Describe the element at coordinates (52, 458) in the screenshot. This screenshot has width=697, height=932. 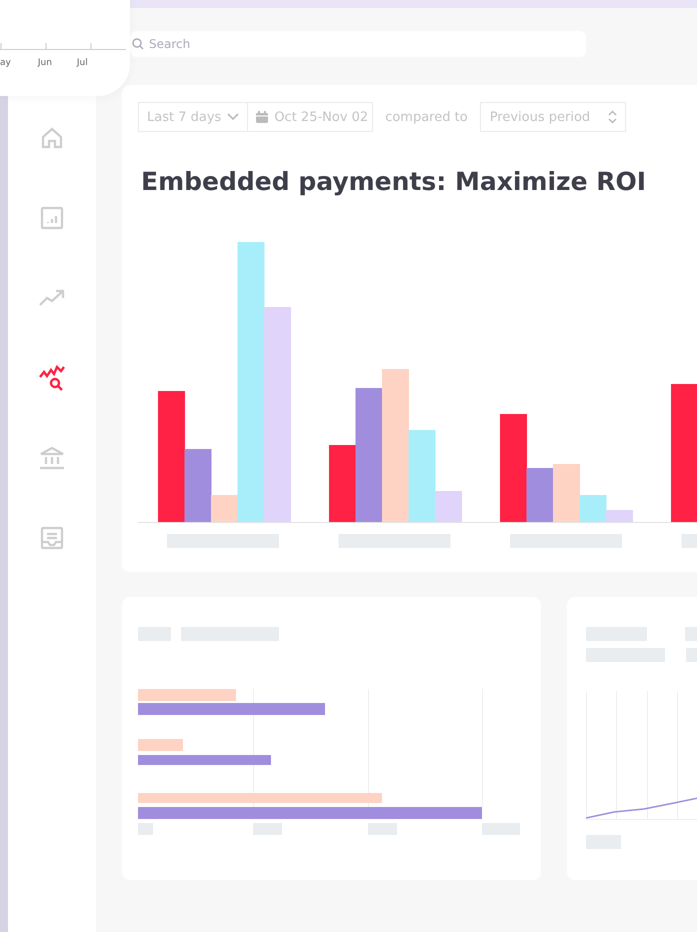
I see `bank-icon` at that location.